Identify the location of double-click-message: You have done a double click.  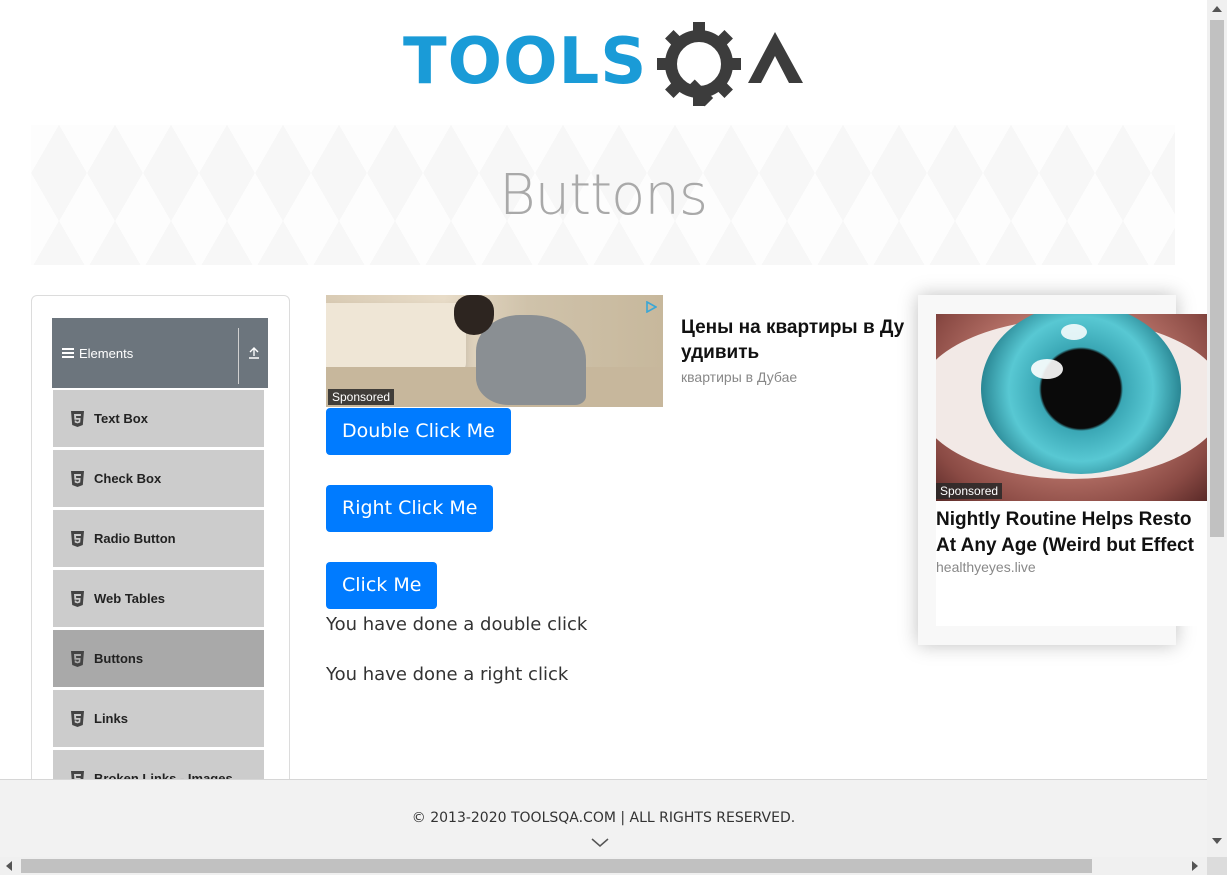
(457, 624).